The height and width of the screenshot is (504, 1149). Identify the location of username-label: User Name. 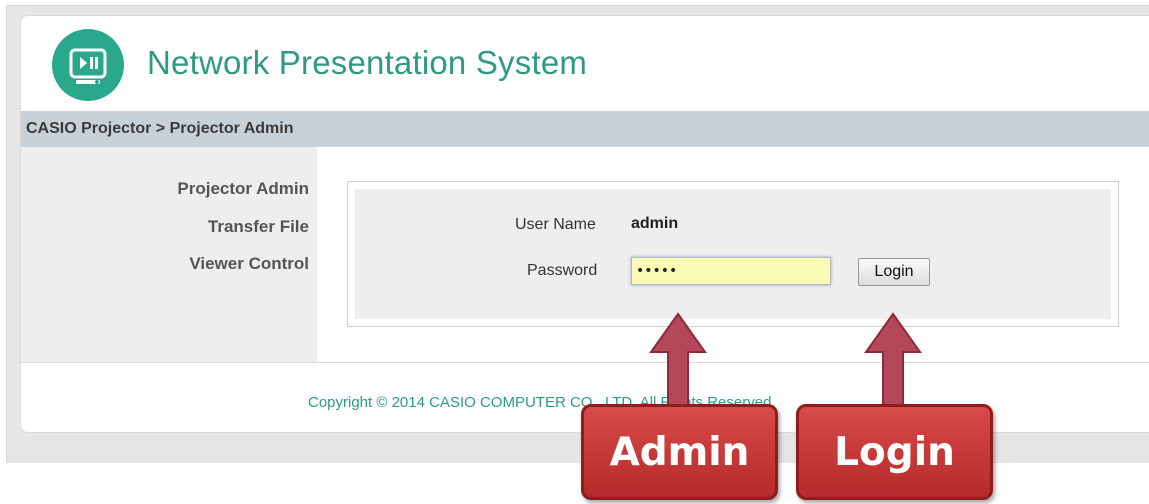
(555, 224).